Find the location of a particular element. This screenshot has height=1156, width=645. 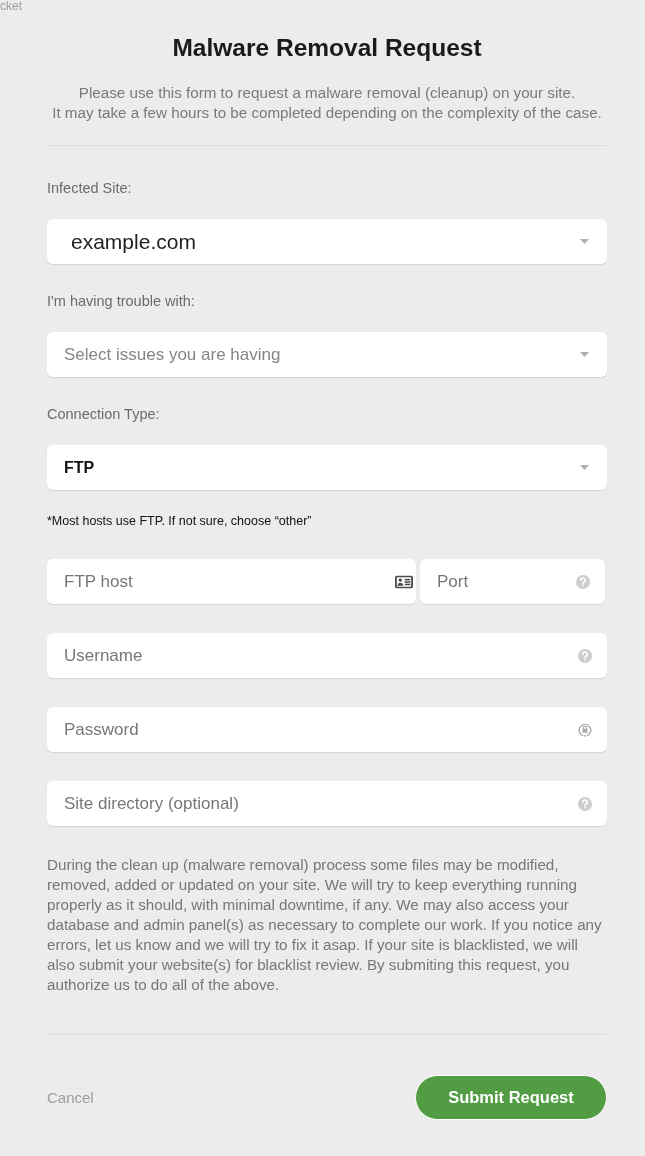

intro-text: It may take a few hours to be completed depending on the complexity of the case. is located at coordinates (327, 113).